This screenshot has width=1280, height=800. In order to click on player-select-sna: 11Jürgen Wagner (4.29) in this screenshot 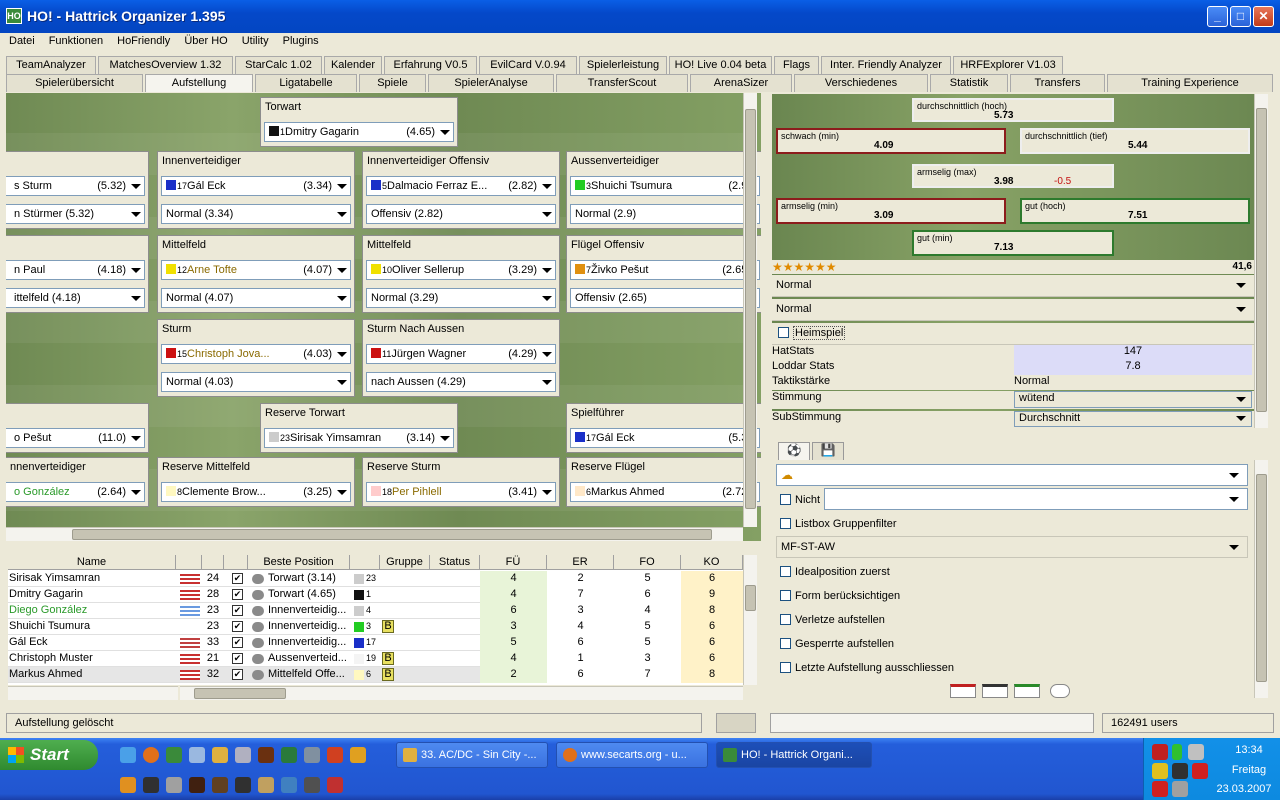, I will do `click(461, 354)`.